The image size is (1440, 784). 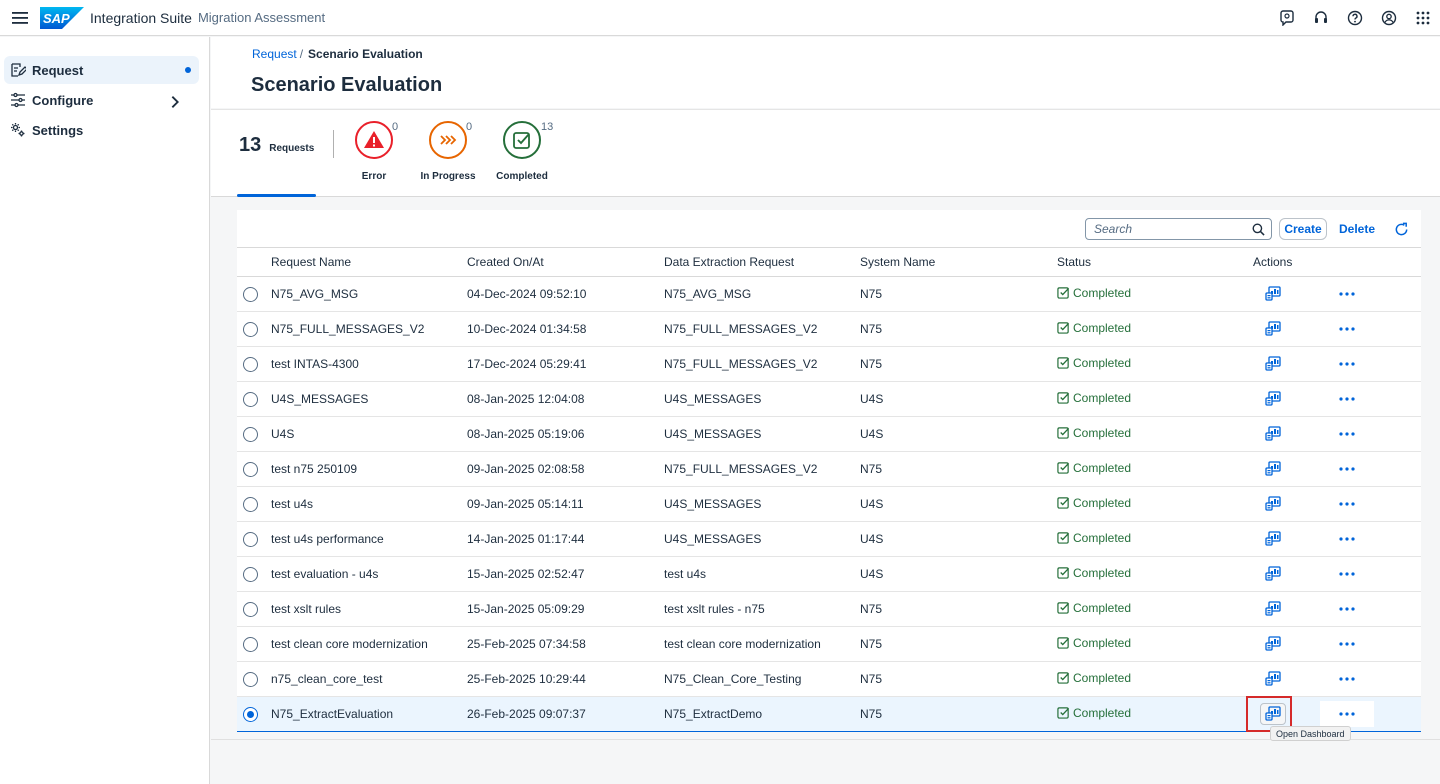 I want to click on refresh-button, so click(x=1401, y=229).